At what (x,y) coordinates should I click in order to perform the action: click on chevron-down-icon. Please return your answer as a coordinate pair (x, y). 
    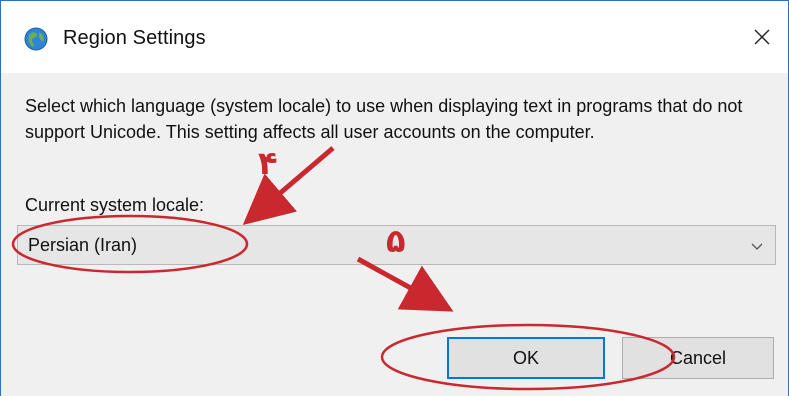
    Looking at the image, I should click on (757, 246).